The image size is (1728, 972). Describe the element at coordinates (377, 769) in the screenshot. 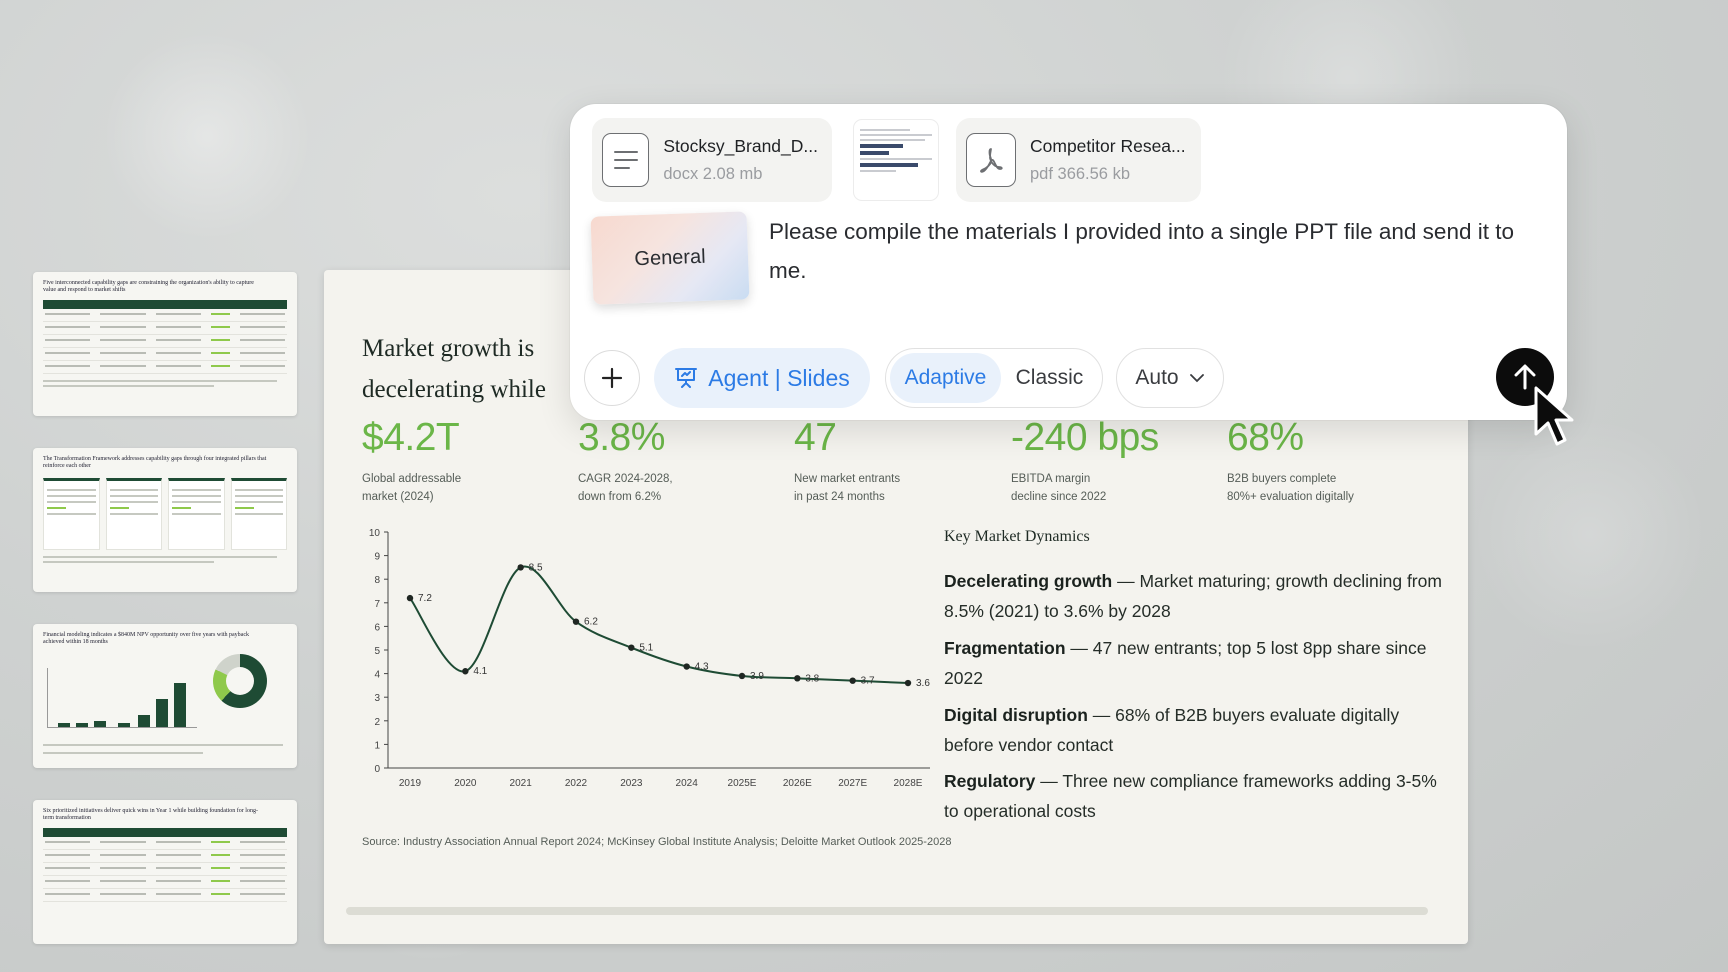

I see `y-tick-label: 0` at that location.